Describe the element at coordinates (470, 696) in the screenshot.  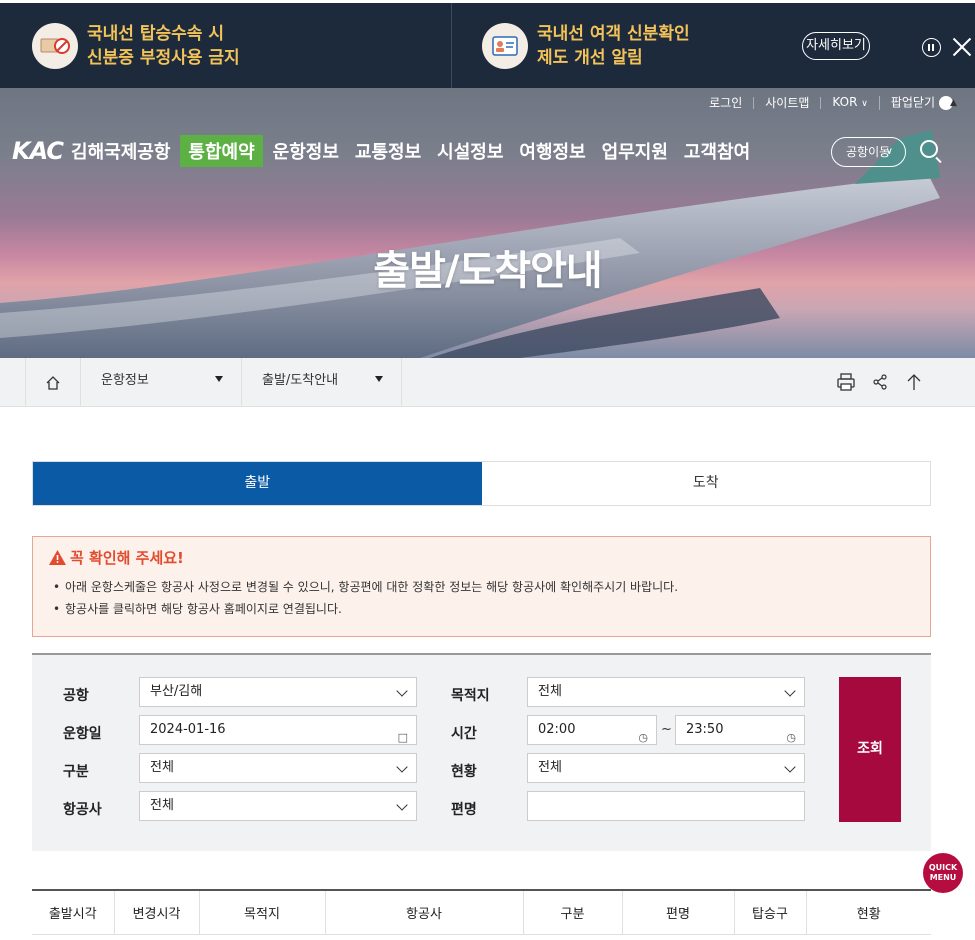
I see `destination-label: 목적지` at that location.